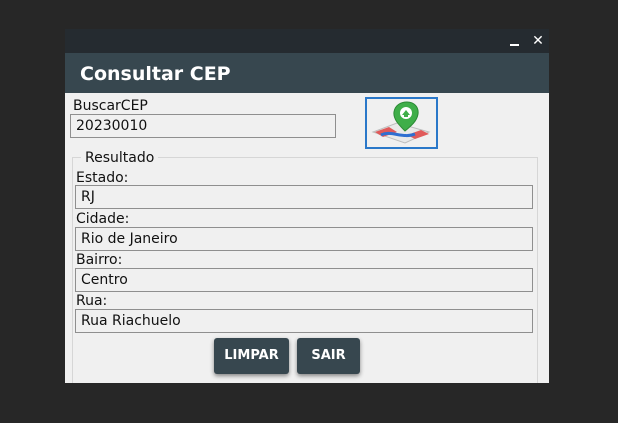 Image resolution: width=618 pixels, height=423 pixels. What do you see at coordinates (155, 74) in the screenshot?
I see `page-title: Consultar CEP` at bounding box center [155, 74].